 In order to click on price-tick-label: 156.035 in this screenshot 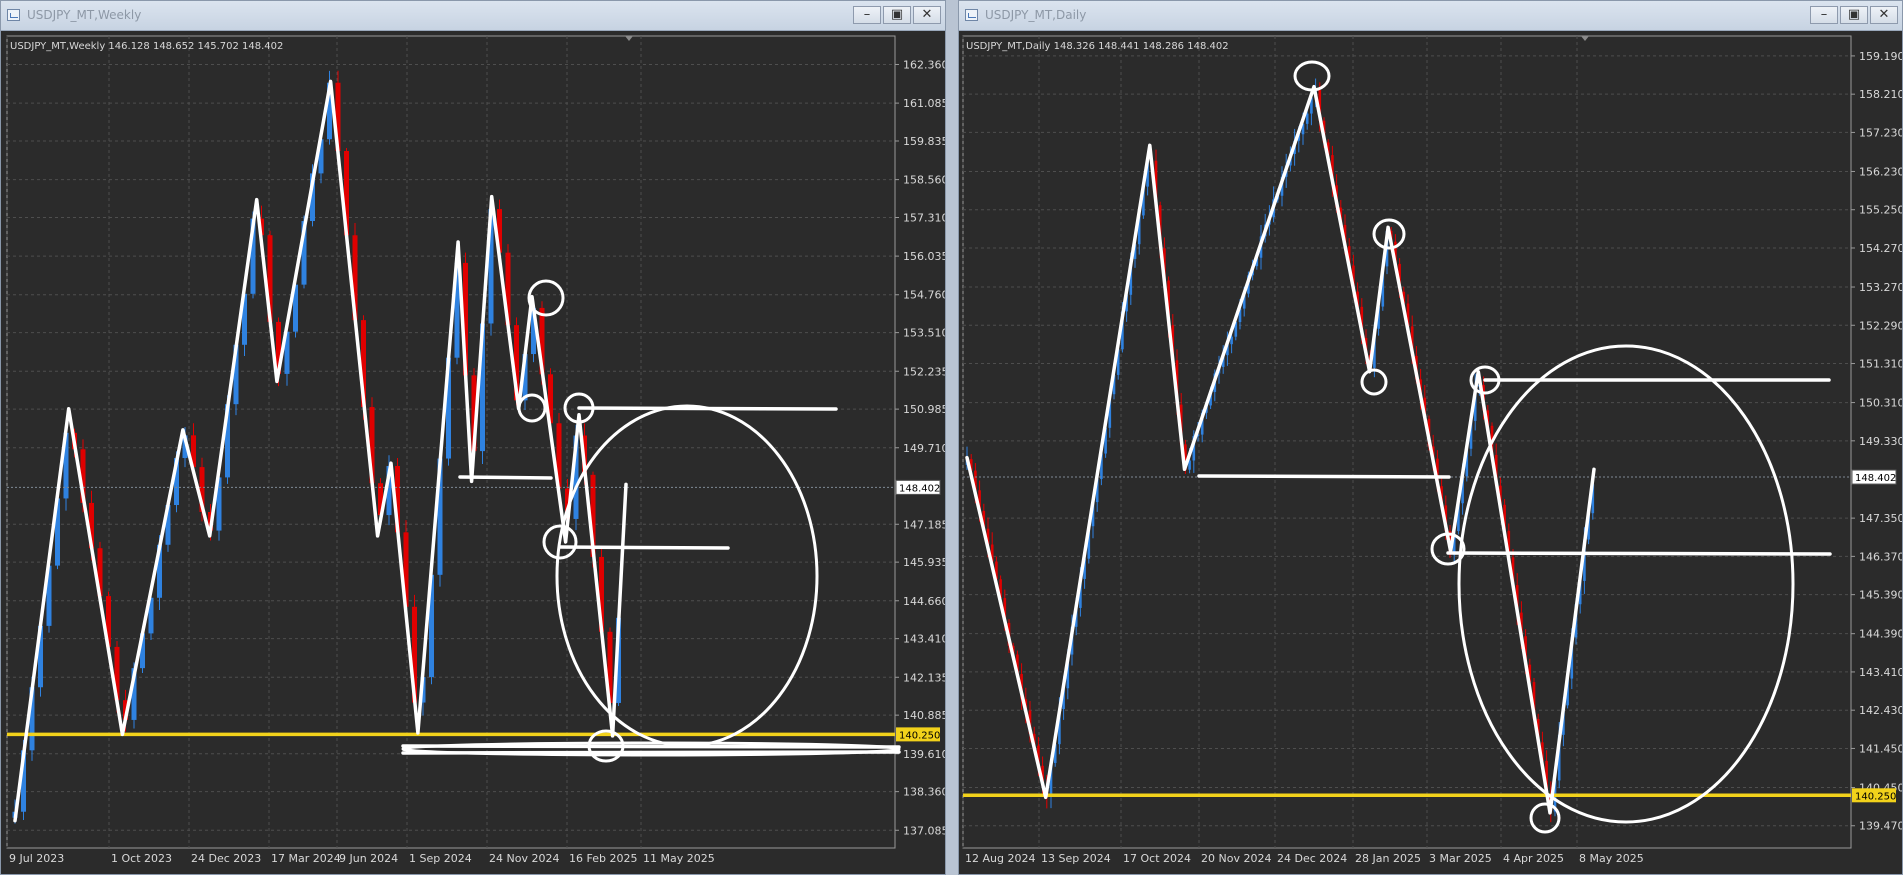, I will do `click(924, 256)`.